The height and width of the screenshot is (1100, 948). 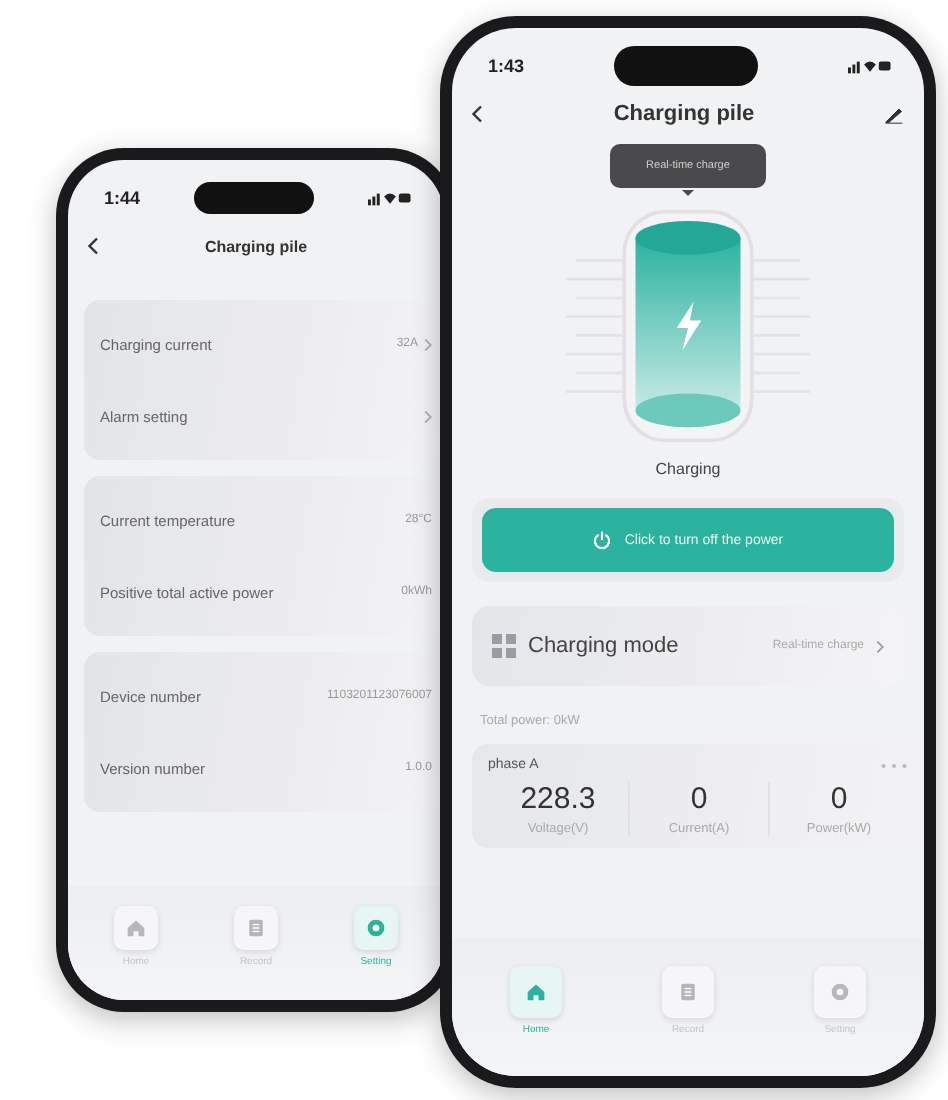 What do you see at coordinates (688, 469) in the screenshot?
I see `charging-status: Charging` at bounding box center [688, 469].